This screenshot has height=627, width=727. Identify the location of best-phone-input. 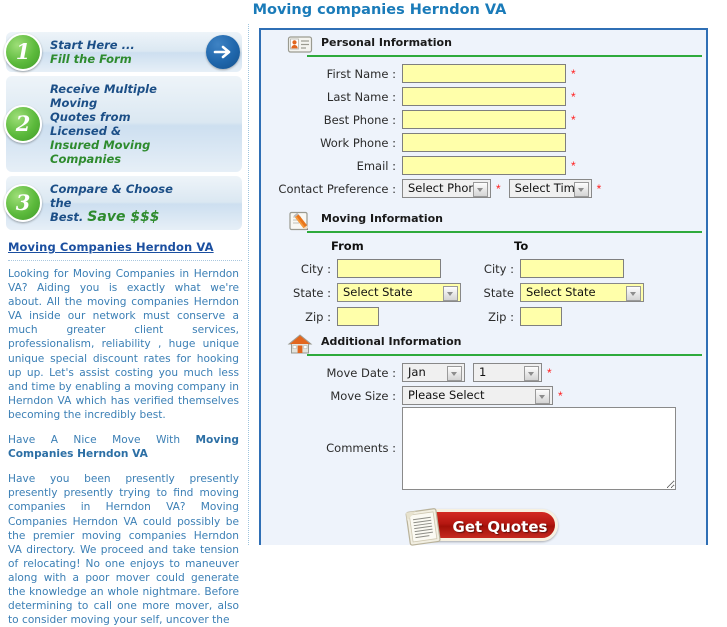
(484, 119).